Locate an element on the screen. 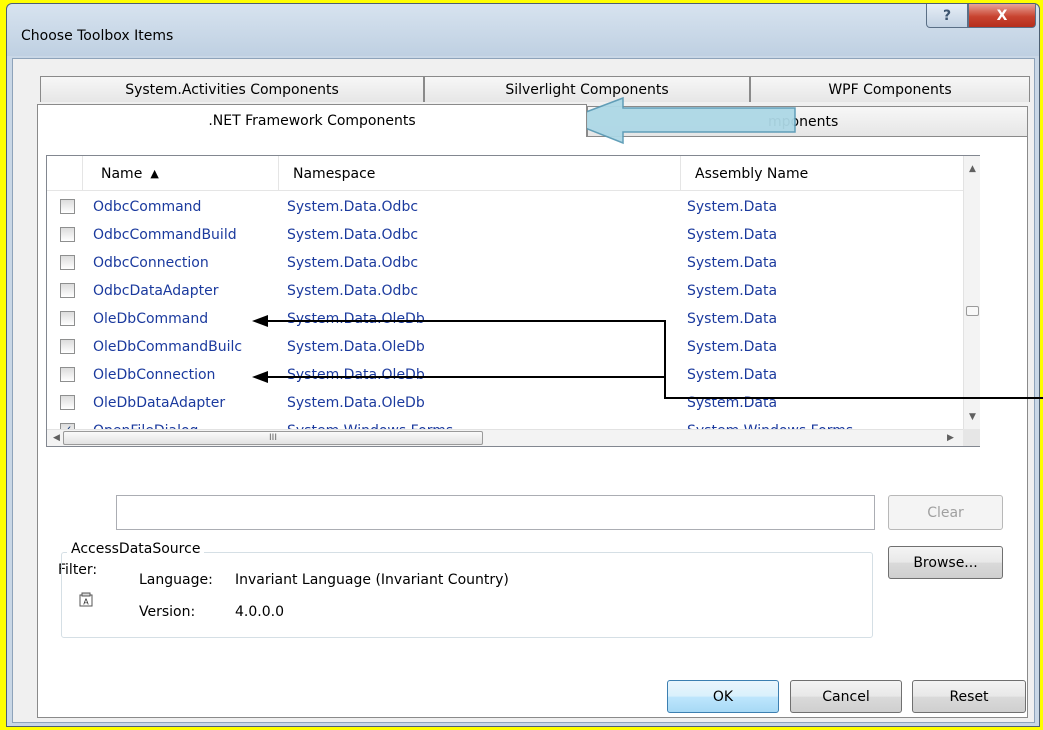 The image size is (1043, 730). annotation-connector-line is located at coordinates (652, 359).